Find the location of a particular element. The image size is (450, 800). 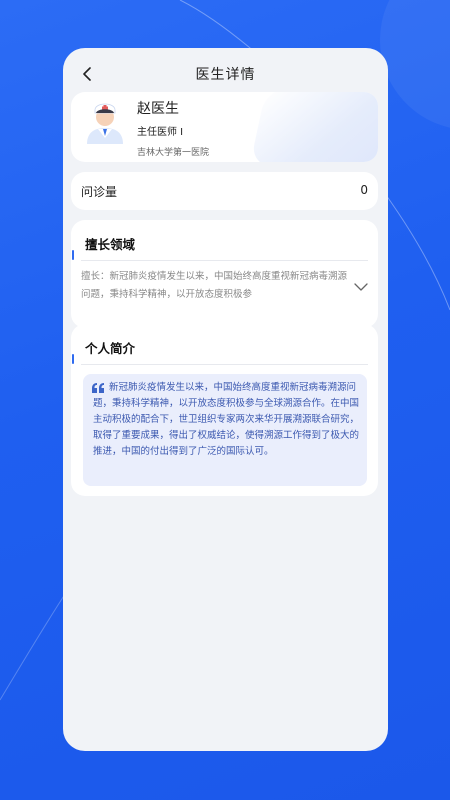

bio-heading: 个人简介 is located at coordinates (104, 351).